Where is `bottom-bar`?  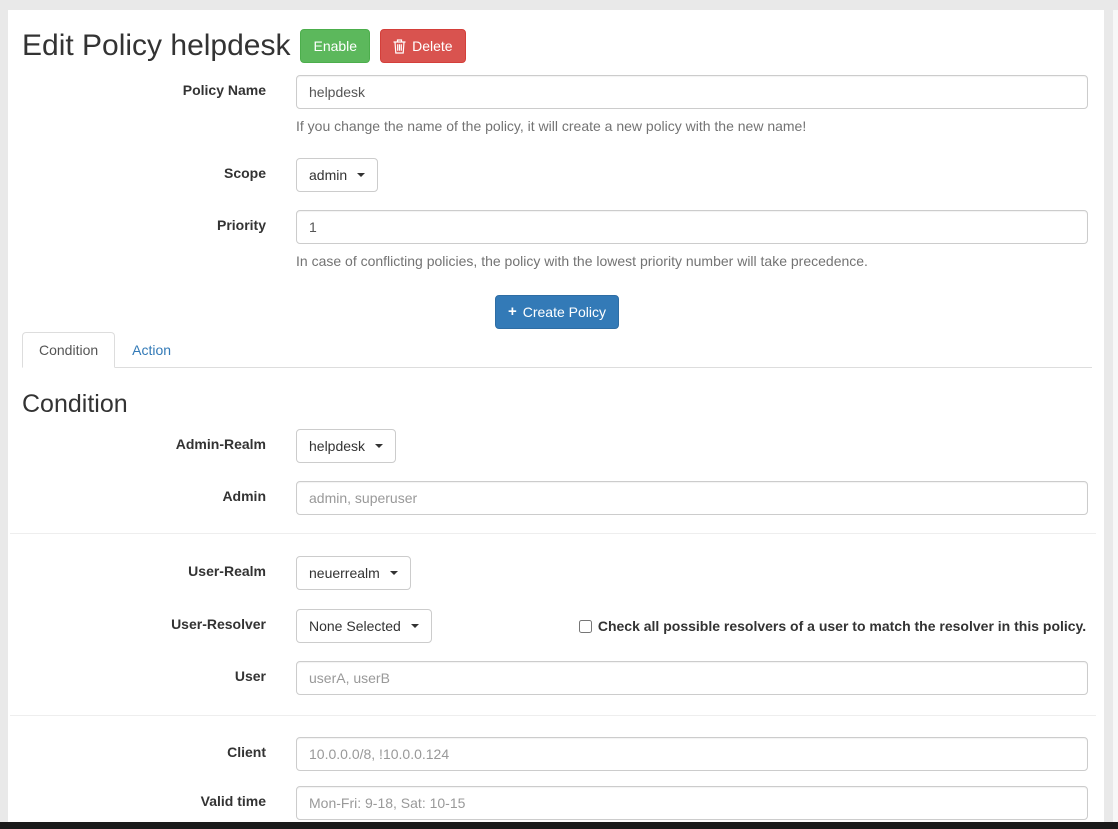 bottom-bar is located at coordinates (559, 825).